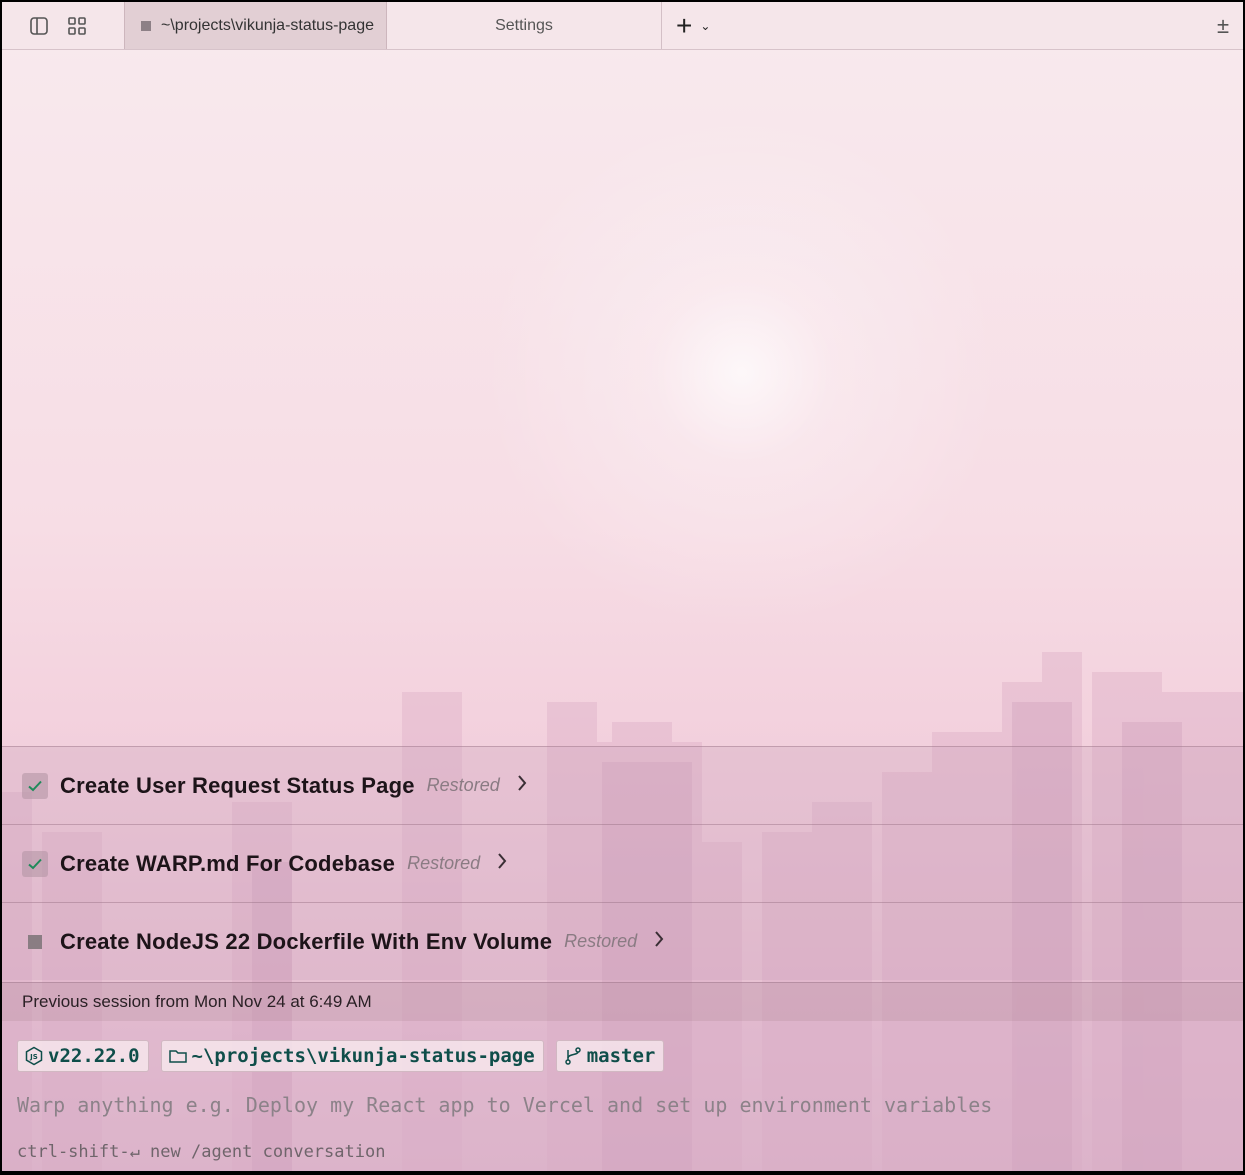 This screenshot has width=1245, height=1175. I want to click on node-version-chip: JS v22.22.0, so click(83, 1056).